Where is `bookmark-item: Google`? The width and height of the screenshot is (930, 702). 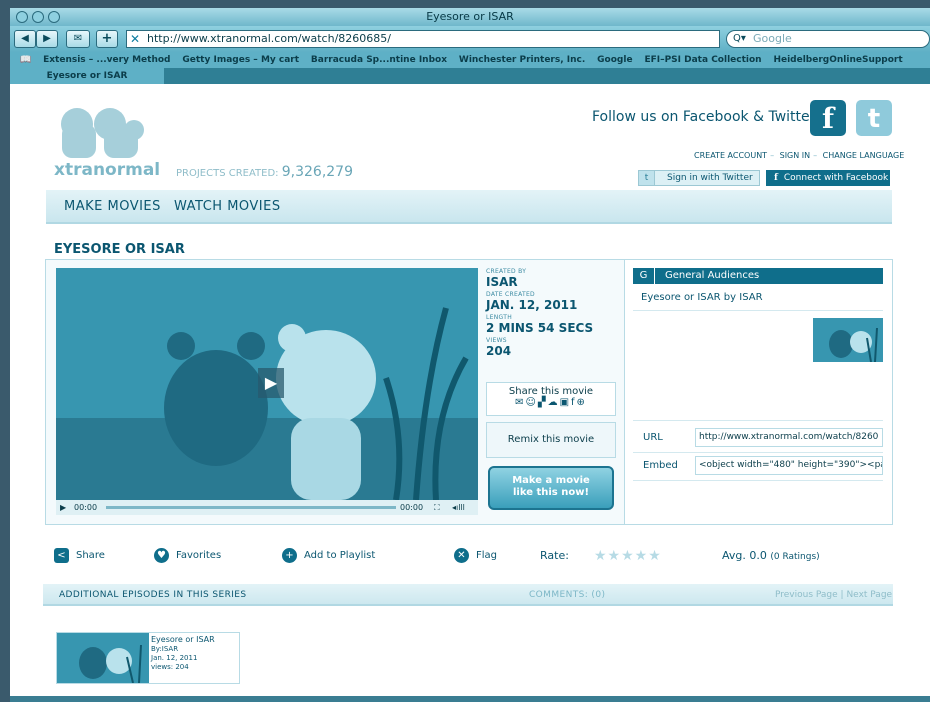 bookmark-item: Google is located at coordinates (614, 60).